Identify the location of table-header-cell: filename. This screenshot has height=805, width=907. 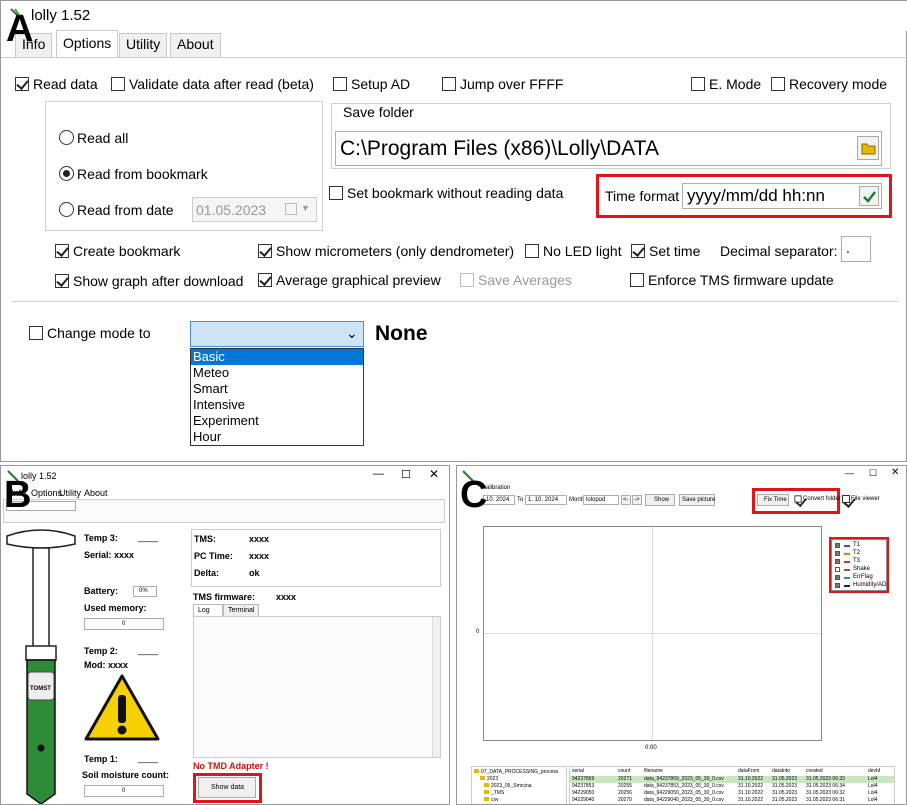
(653, 771).